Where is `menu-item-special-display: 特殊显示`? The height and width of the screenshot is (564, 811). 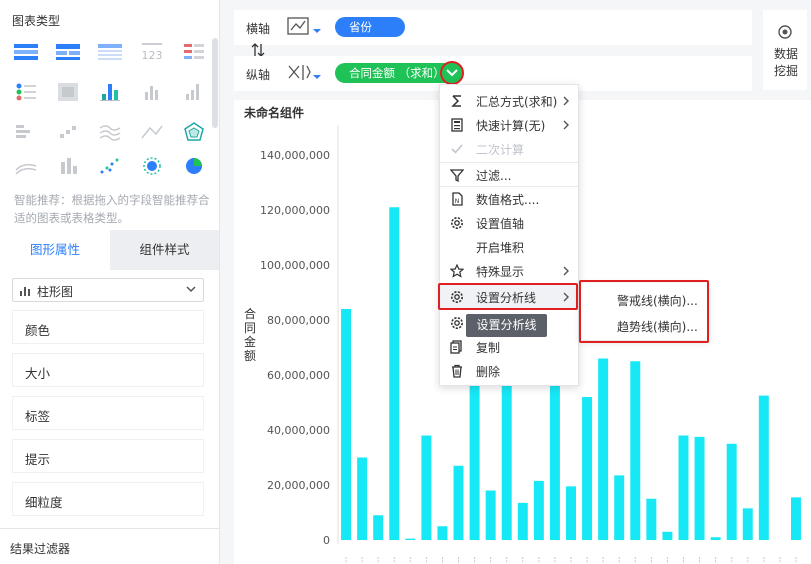
menu-item-special-display: 特殊显示 is located at coordinates (509, 271).